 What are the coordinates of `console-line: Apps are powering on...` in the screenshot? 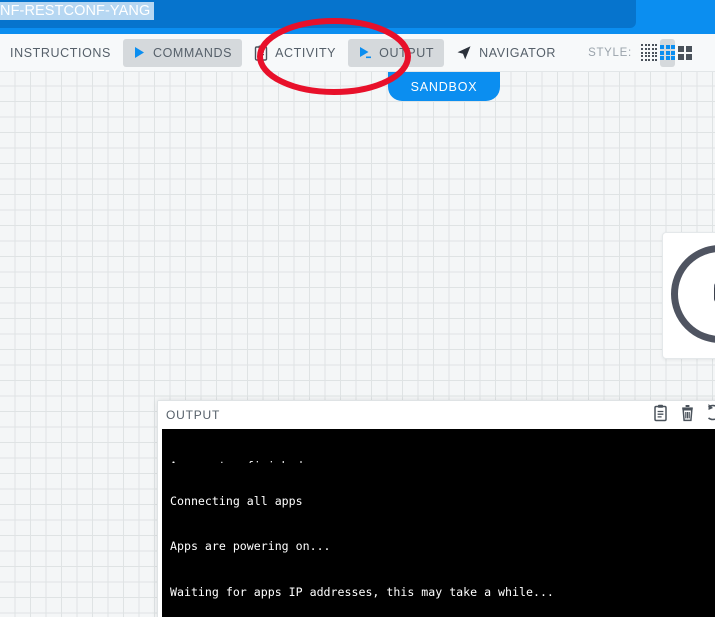 It's located at (250, 546).